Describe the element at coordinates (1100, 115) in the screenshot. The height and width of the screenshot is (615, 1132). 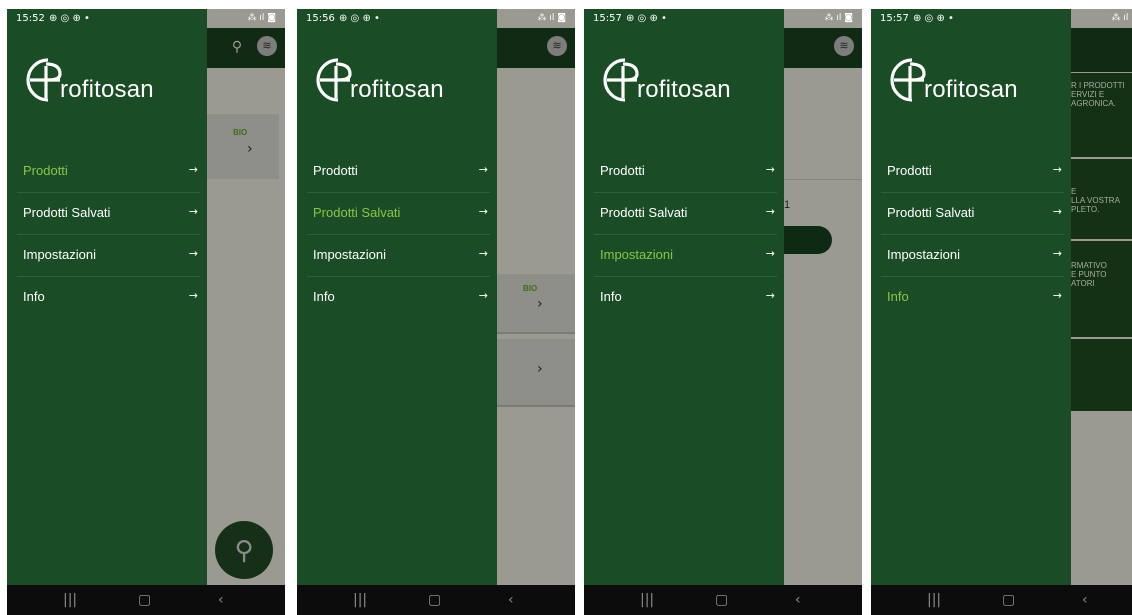
I see `info-card: R I PRODOTTI ERVIZI E AGRONICA. ⌄` at that location.